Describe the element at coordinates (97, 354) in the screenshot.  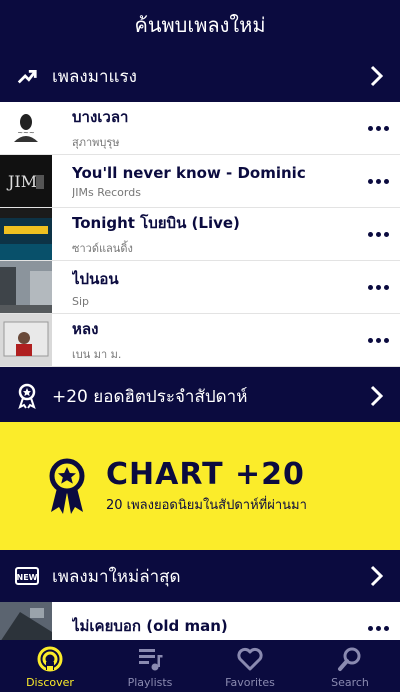
I see `song-artist: เบน มา ม.` at that location.